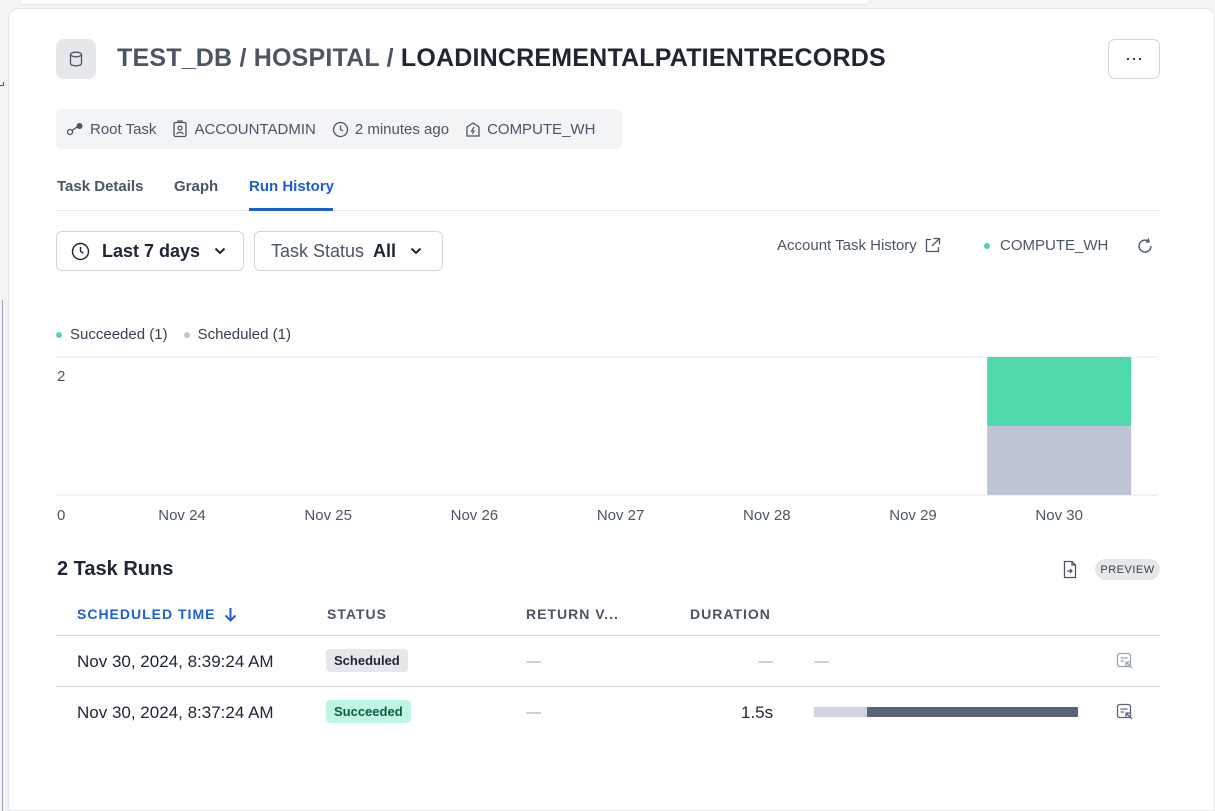  Describe the element at coordinates (1145, 246) in the screenshot. I see `refresh-icon` at that location.